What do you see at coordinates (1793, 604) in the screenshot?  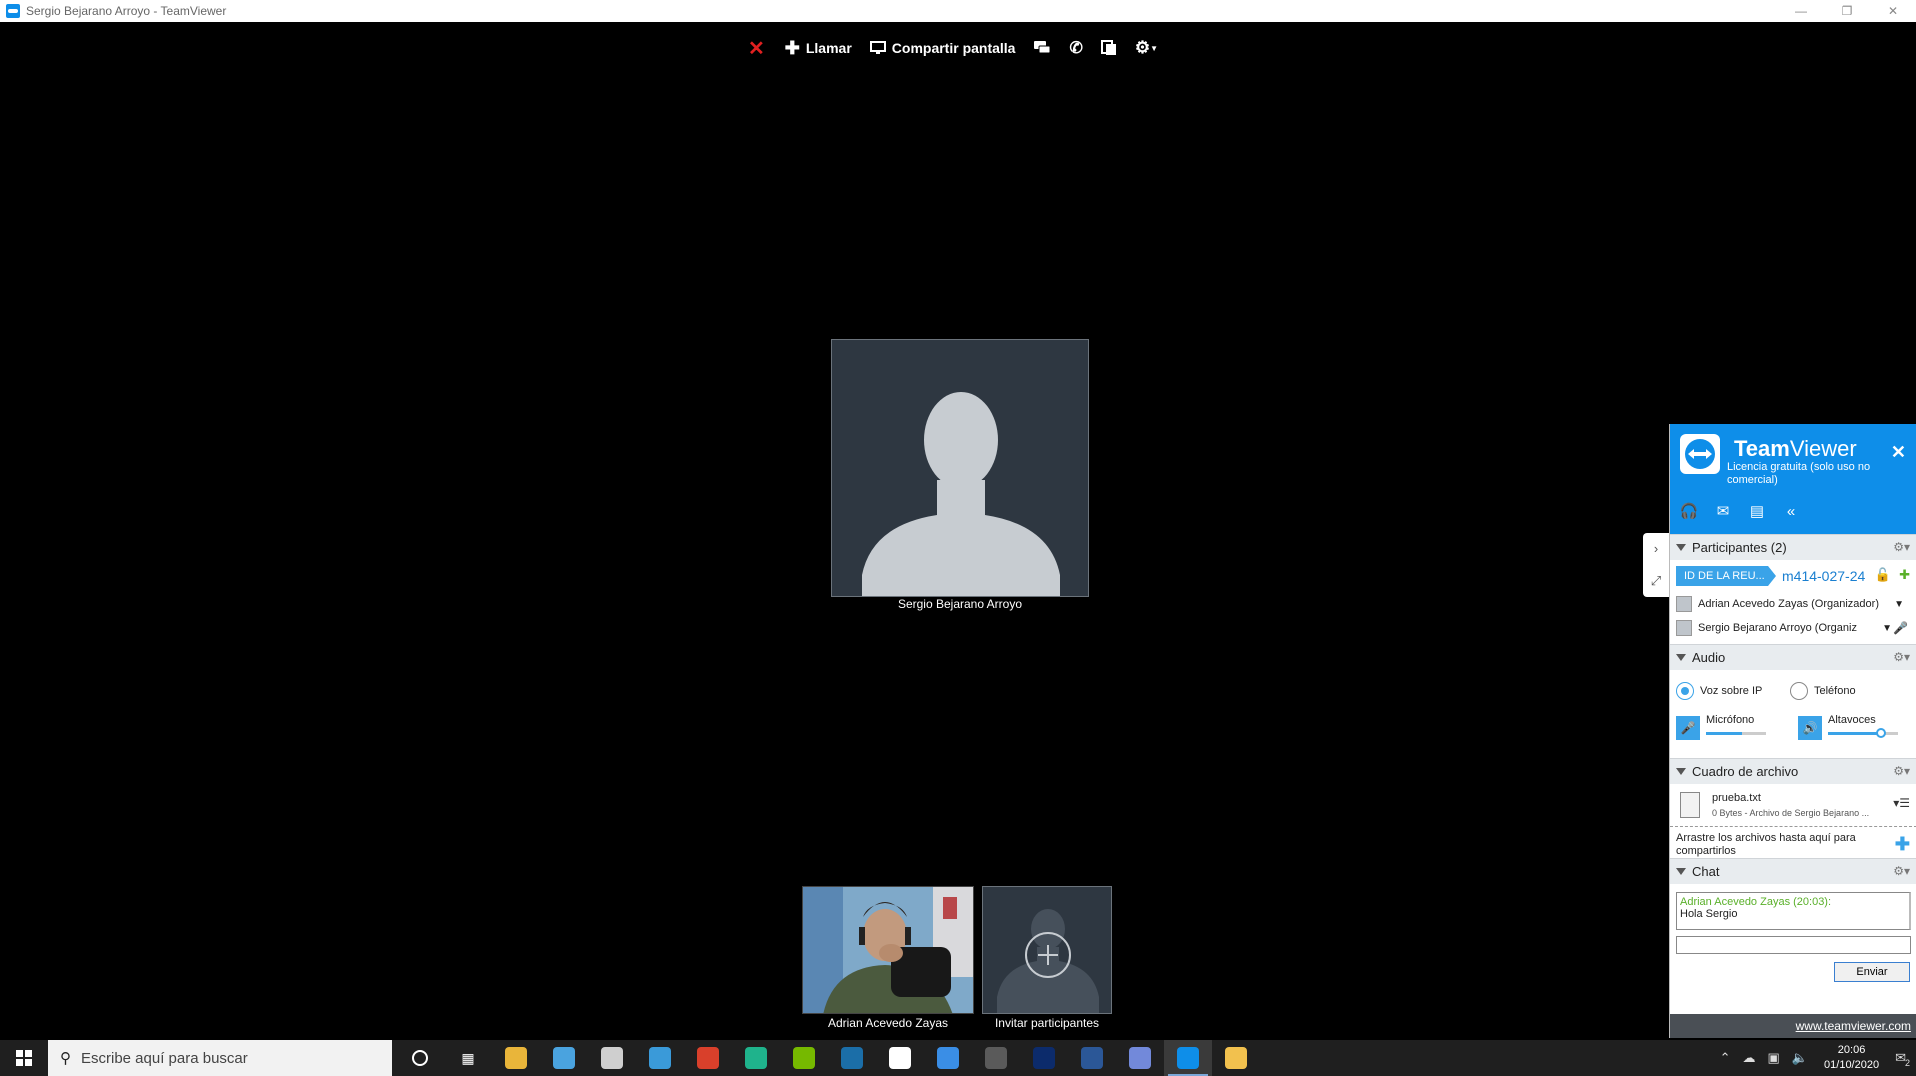 I see `participant-row: Adrian Acevedo Zayas (Organizador) ▼` at bounding box center [1793, 604].